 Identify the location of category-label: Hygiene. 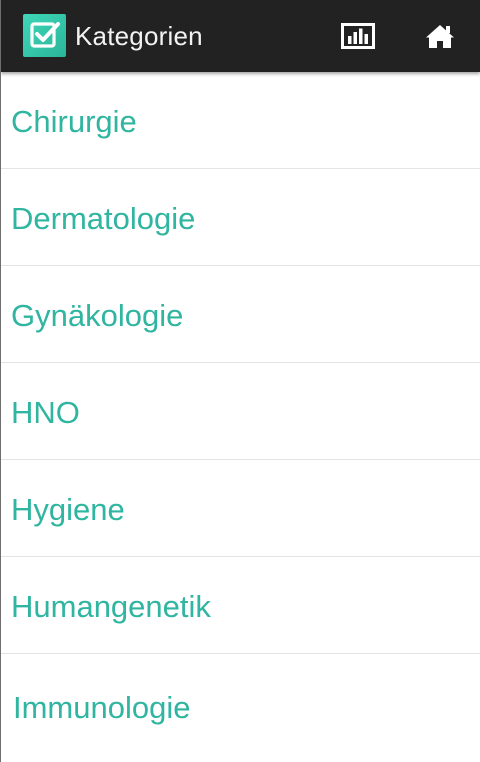
(68, 509).